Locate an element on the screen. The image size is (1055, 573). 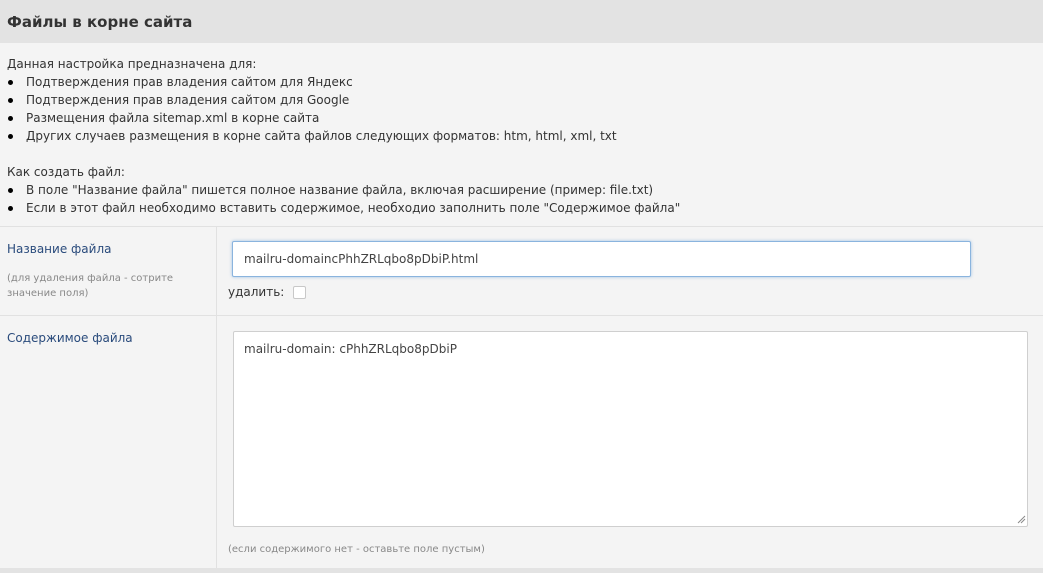
delete-checkbox is located at coordinates (300, 292).